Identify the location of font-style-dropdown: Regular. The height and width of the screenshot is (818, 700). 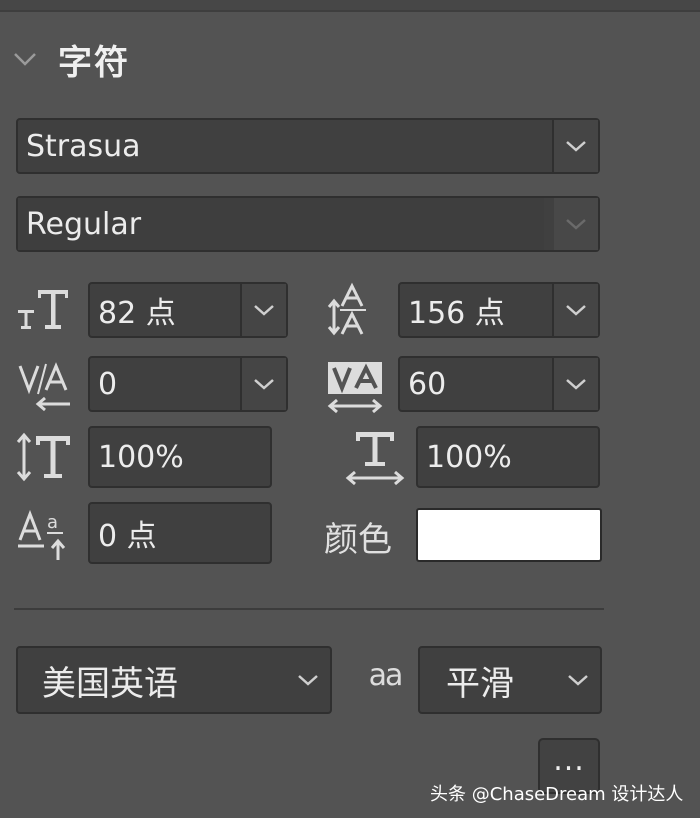
(308, 224).